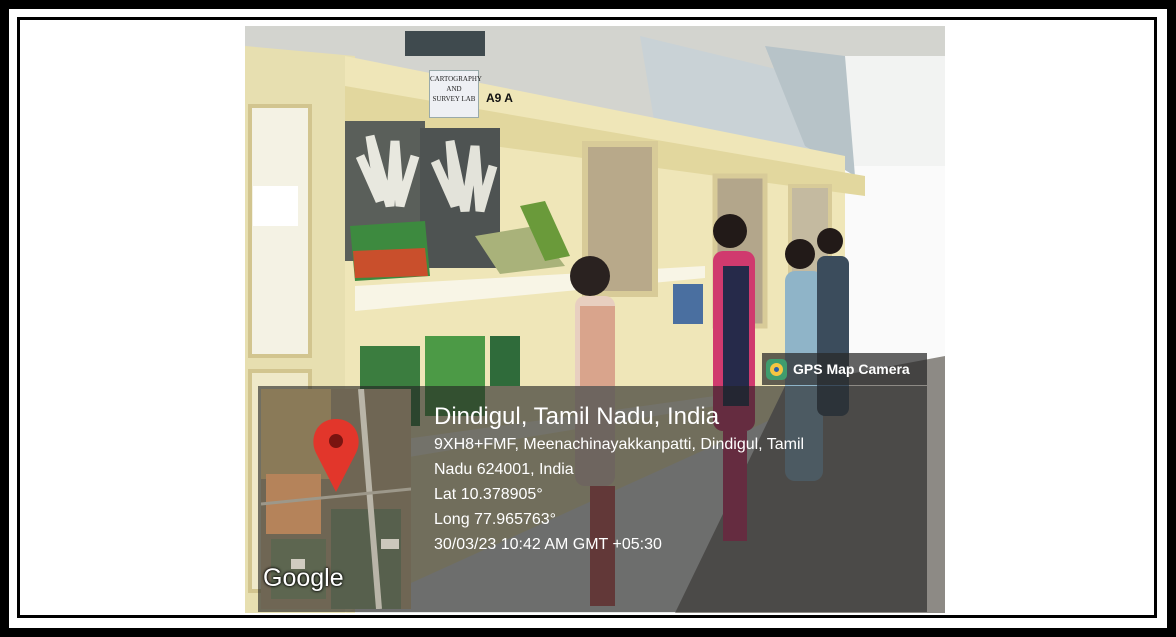  I want to click on address-line-2: Nadu 624001, India, so click(504, 469).